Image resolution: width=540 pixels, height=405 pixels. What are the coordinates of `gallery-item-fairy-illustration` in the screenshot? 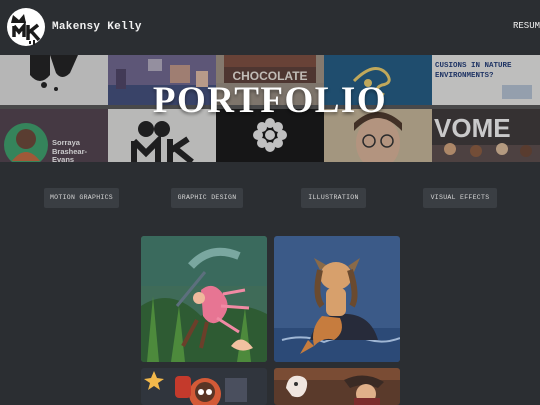 It's located at (204, 299).